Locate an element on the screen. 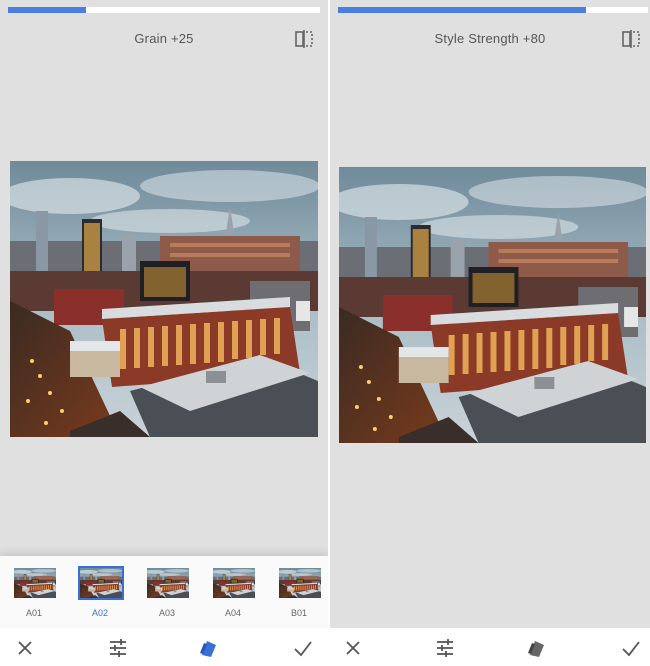 The height and width of the screenshot is (666, 650). filter-strip: A01 A02 A03 A04 B01 is located at coordinates (164, 592).